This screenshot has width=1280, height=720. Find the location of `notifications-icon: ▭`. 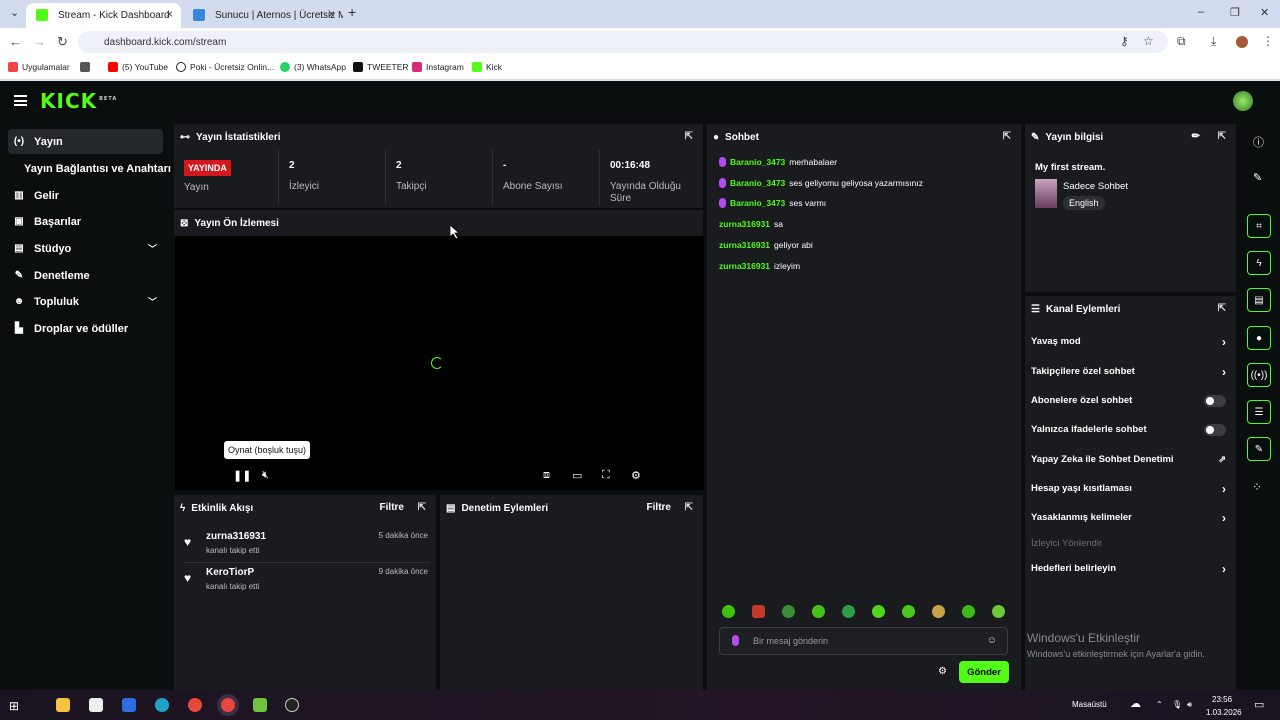

notifications-icon: ▭ is located at coordinates (1259, 704).